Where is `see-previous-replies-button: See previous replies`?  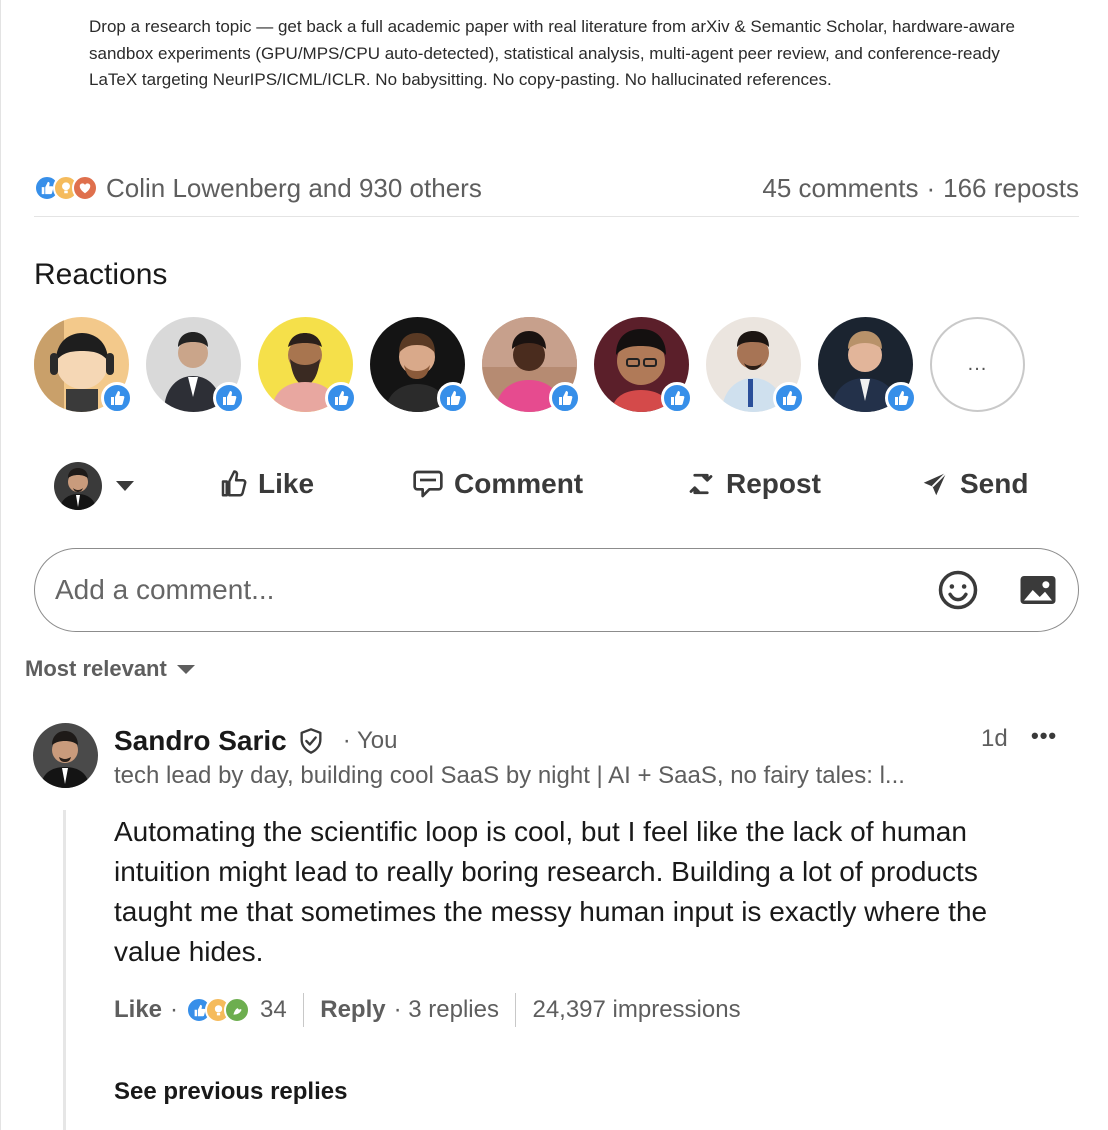
see-previous-replies-button: See previous replies is located at coordinates (230, 1092).